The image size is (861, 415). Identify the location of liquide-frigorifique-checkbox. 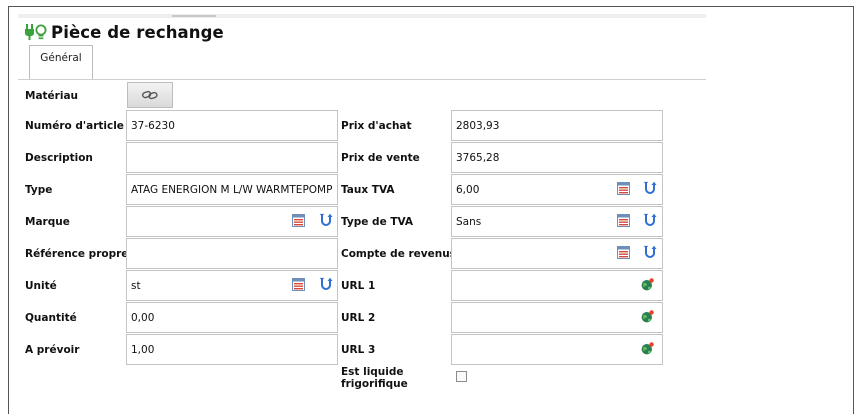
(461, 376).